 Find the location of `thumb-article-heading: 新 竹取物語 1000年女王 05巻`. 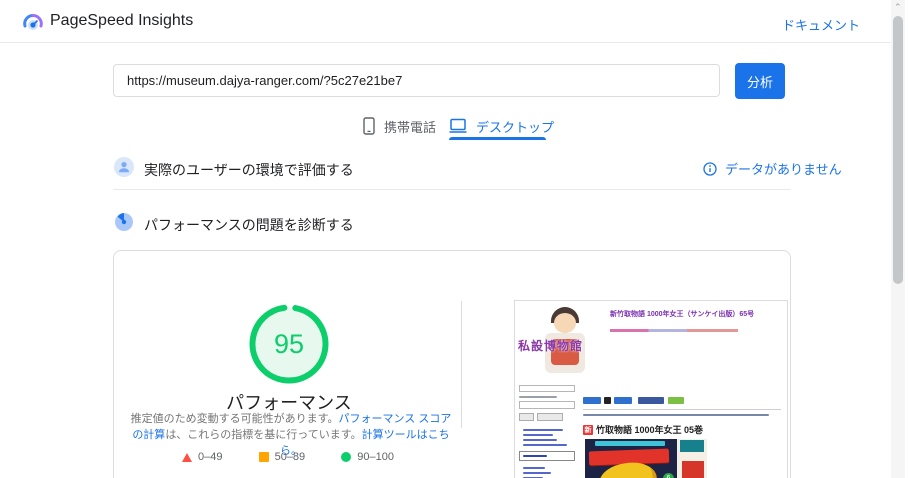

thumb-article-heading: 新 竹取物語 1000年女王 05巻 is located at coordinates (643, 429).